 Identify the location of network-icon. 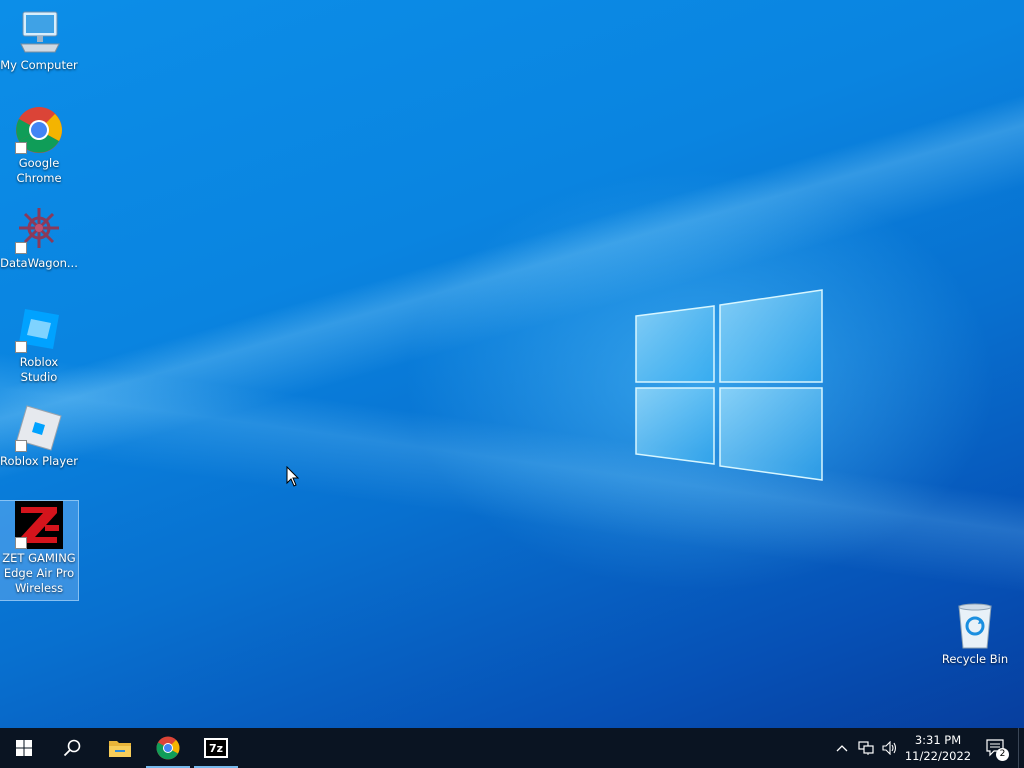
(866, 748).